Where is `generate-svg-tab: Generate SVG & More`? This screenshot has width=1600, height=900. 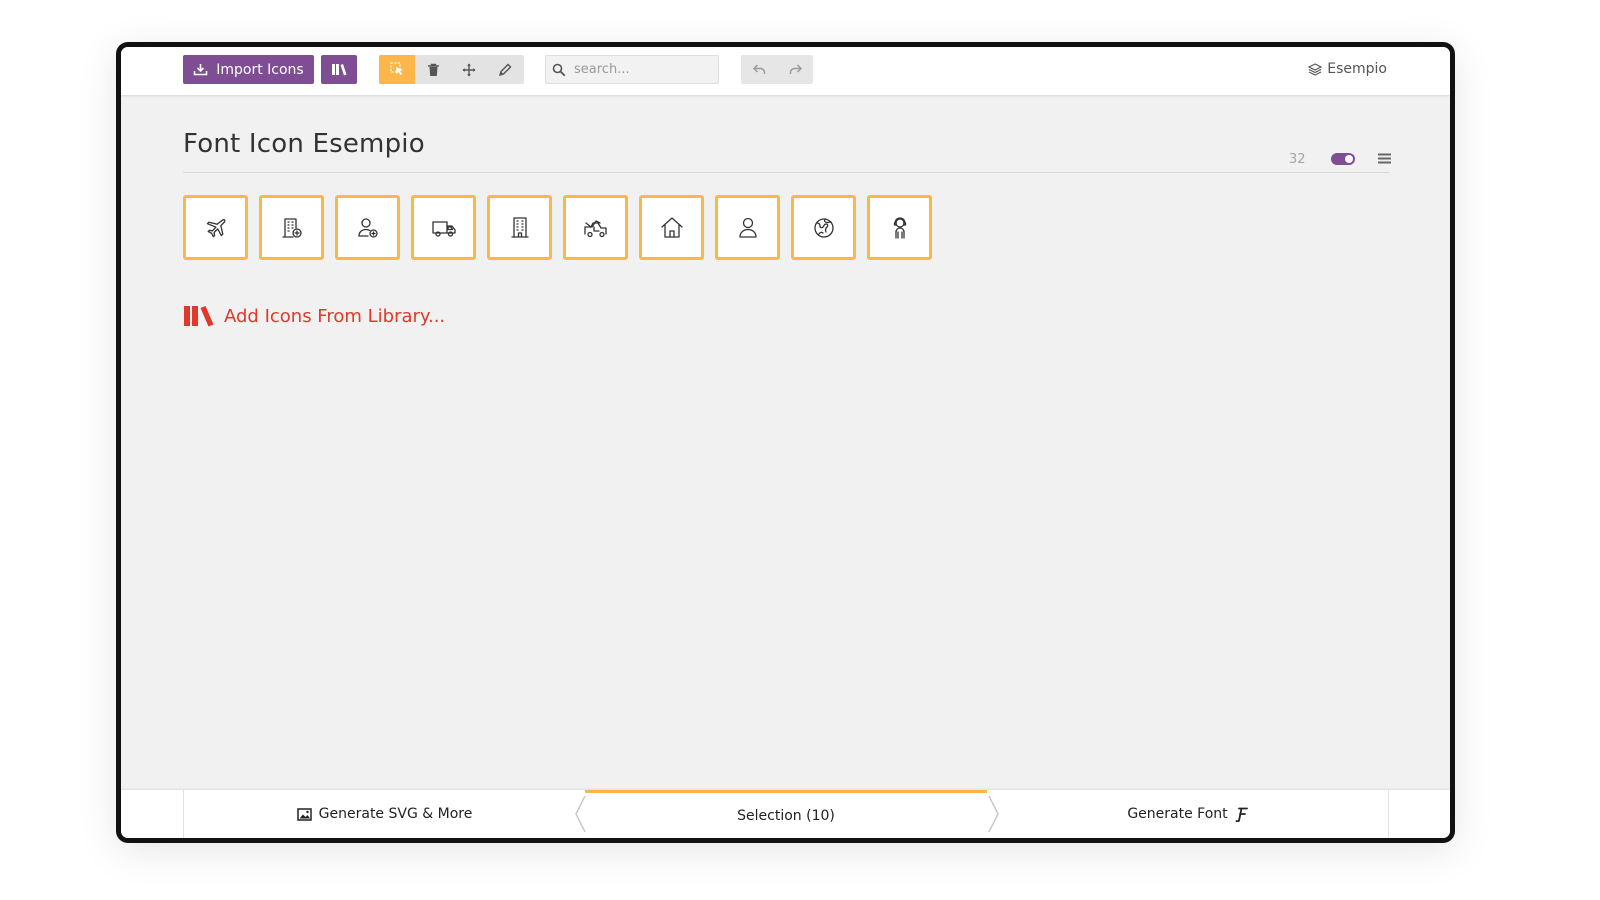 generate-svg-tab: Generate SVG & More is located at coordinates (384, 814).